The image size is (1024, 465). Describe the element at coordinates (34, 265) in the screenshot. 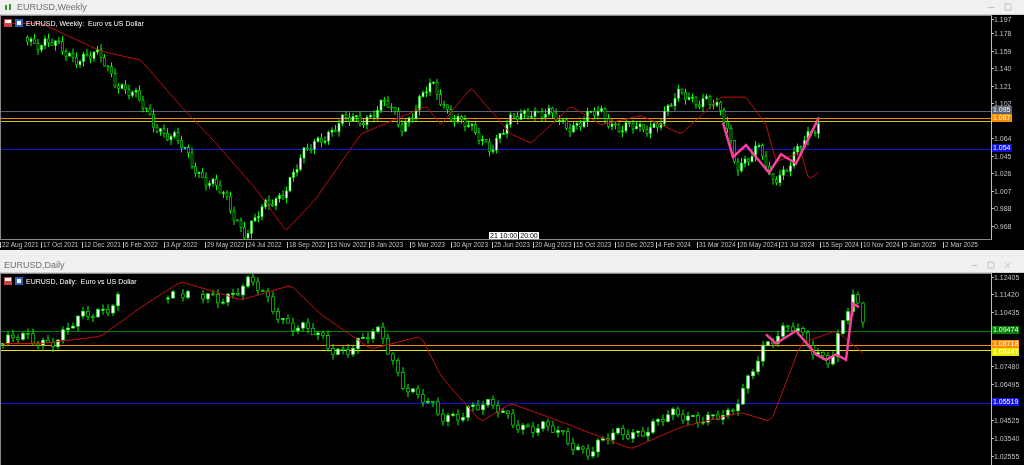

I see `window-title: EURUSD,Daily` at that location.